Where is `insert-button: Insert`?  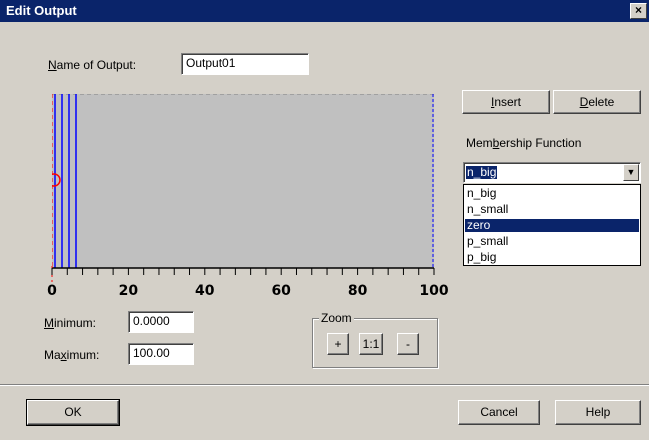 insert-button: Insert is located at coordinates (506, 102).